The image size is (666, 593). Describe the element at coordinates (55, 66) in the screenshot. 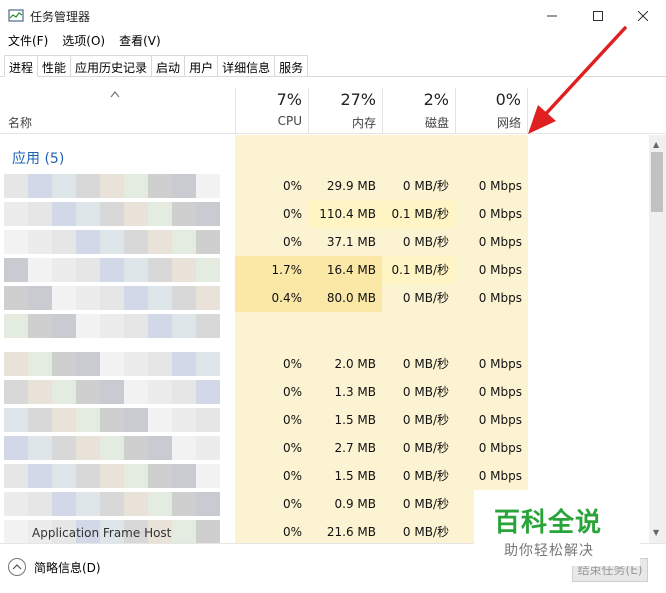

I see `tab-performance: 性能` at that location.